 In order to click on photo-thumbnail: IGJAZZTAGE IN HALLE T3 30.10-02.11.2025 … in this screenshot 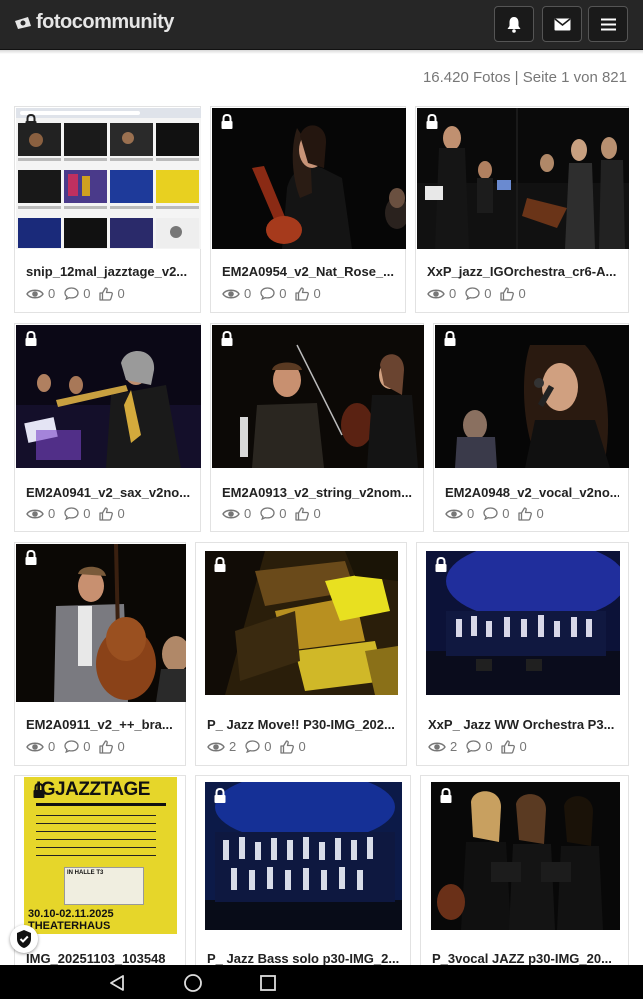, I will do `click(100, 855)`.